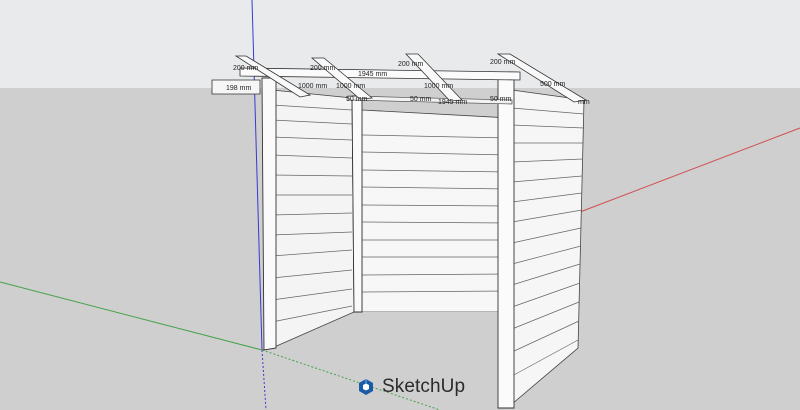 This screenshot has height=410, width=800. I want to click on back-left-post, so click(357, 204).